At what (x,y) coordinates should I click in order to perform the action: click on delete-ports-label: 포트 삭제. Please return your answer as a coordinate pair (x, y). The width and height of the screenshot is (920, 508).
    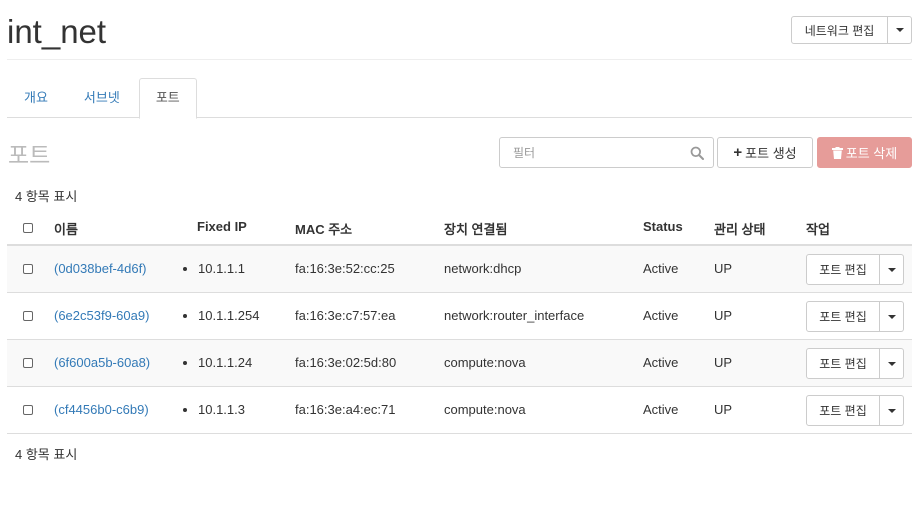
    Looking at the image, I should click on (871, 153).